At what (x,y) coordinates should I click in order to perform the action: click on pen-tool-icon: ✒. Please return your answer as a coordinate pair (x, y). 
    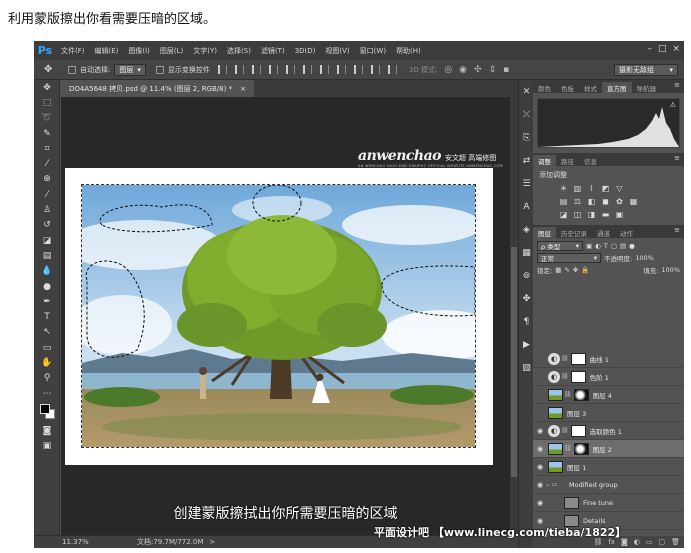
    Looking at the image, I should click on (47, 301).